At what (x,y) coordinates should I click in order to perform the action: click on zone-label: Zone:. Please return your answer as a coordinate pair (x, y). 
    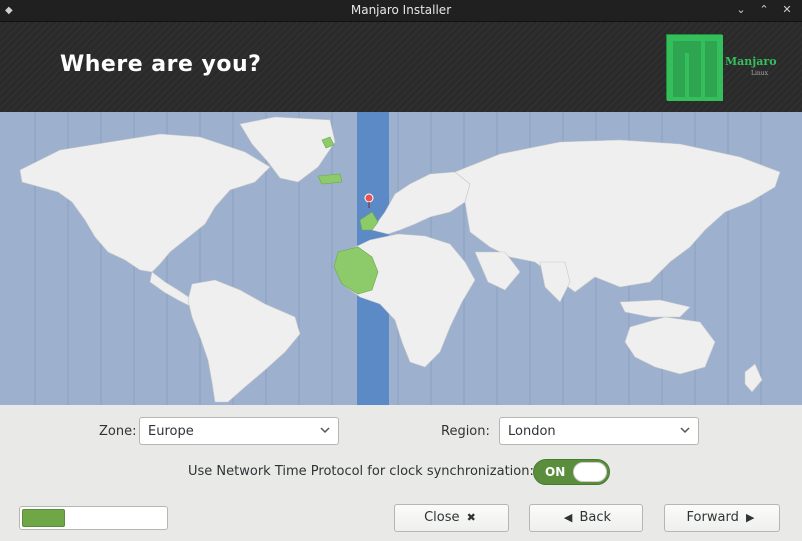
    Looking at the image, I should click on (118, 431).